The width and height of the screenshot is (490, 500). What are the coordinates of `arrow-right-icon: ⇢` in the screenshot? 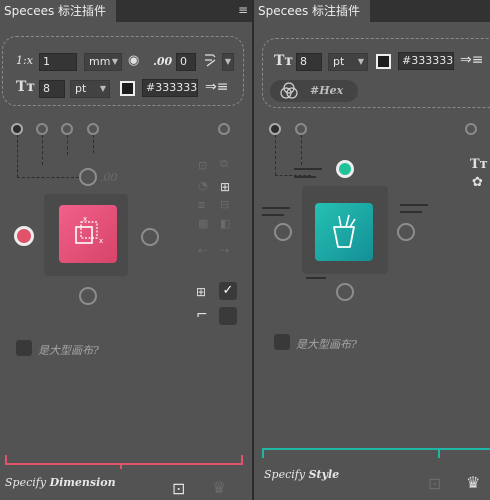 It's located at (224, 251).